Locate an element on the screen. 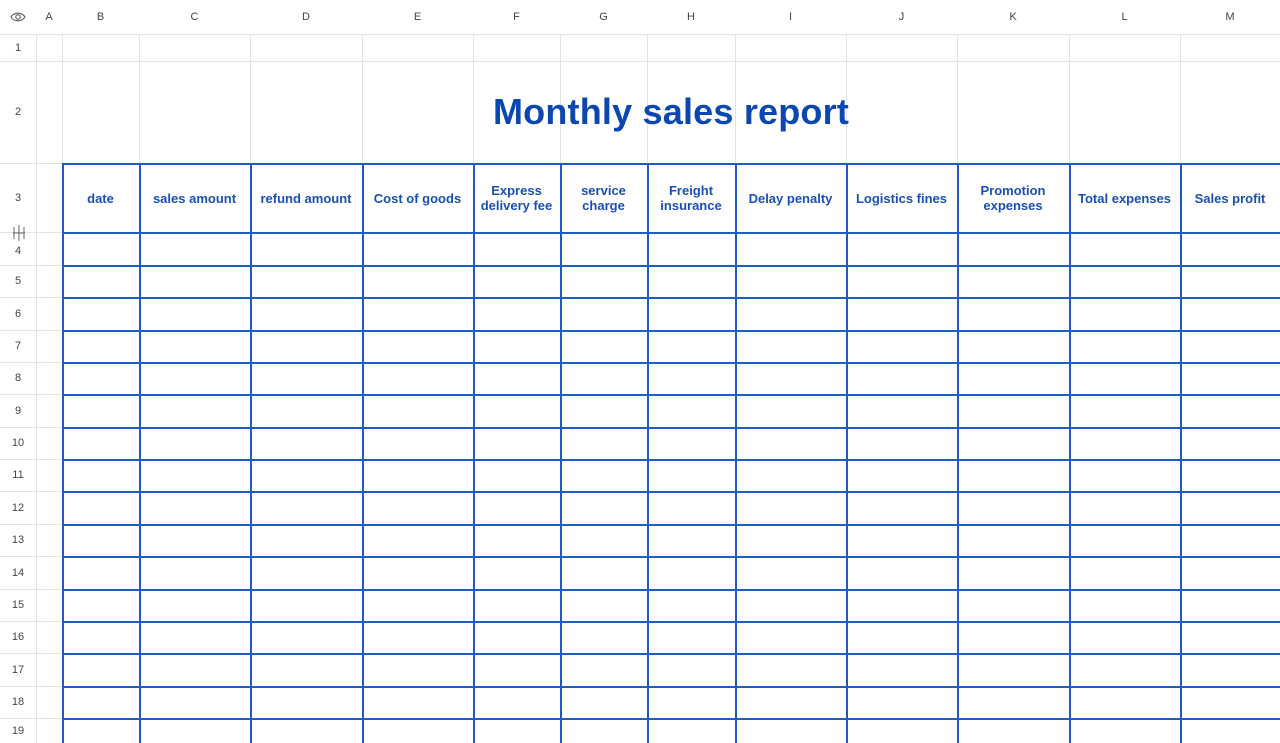 This screenshot has width=1280, height=743. column-header-d: D is located at coordinates (306, 17).